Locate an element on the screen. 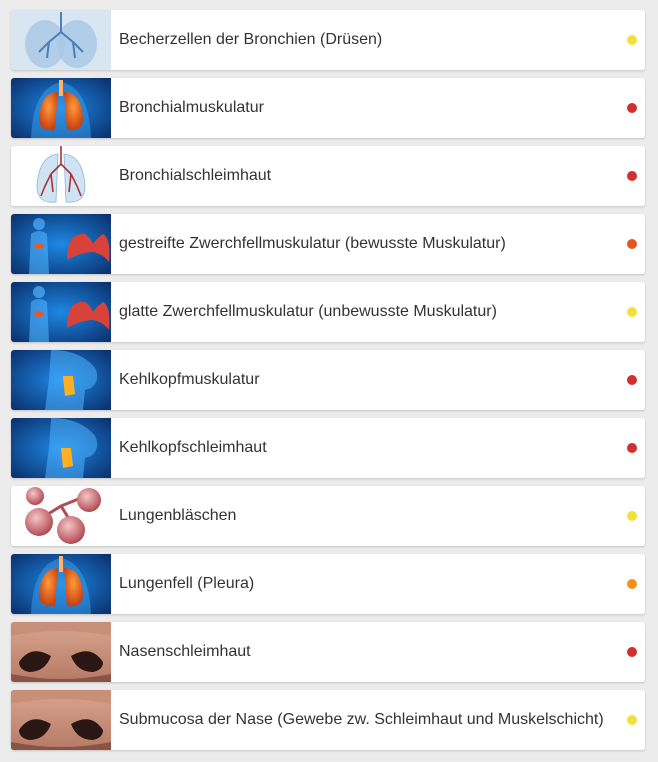 The image size is (658, 762). list-item: Bronchialmuskulatur is located at coordinates (328, 108).